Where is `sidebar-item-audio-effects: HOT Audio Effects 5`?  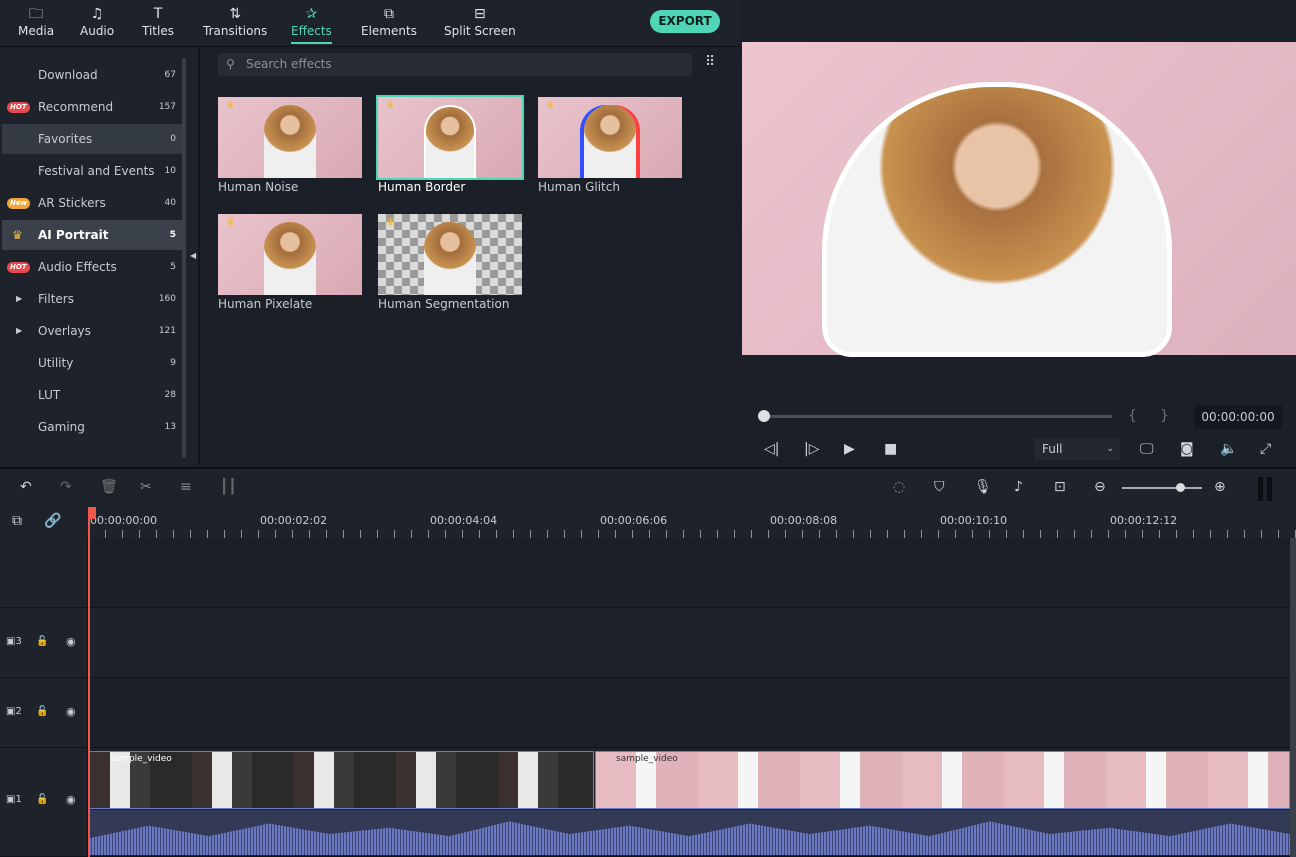
sidebar-item-audio-effects: HOT Audio Effects 5 is located at coordinates (92, 267).